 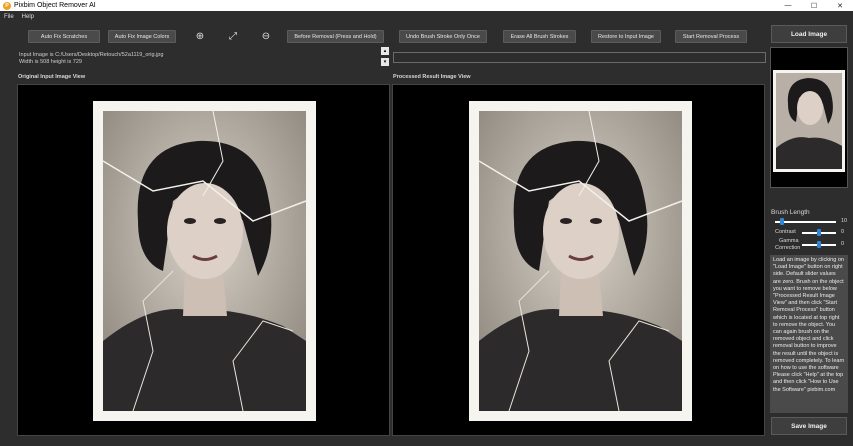 I want to click on title-bar: P Pixbim Object Remover AI — ☐ ✕, so click(x=426, y=5).